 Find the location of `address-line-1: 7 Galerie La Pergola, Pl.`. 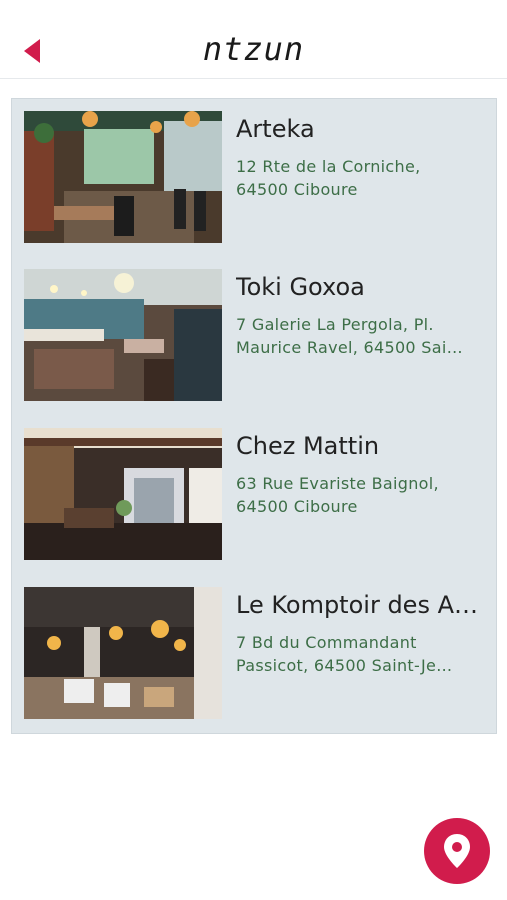

address-line-1: 7 Galerie La Pergola, Pl. is located at coordinates (335, 324).